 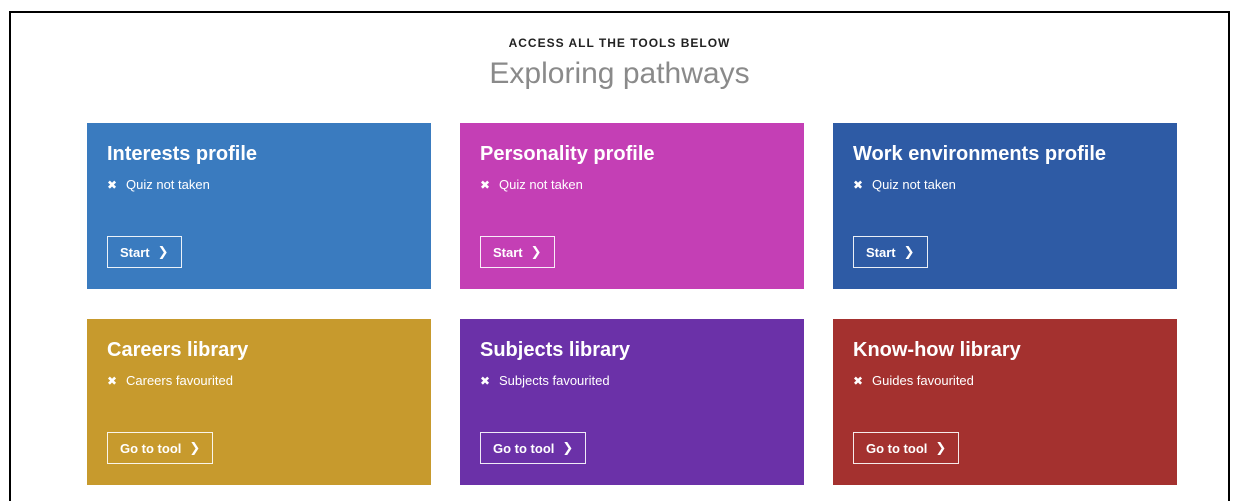 What do you see at coordinates (554, 380) in the screenshot?
I see `card-status-text: Subjects favourited` at bounding box center [554, 380].